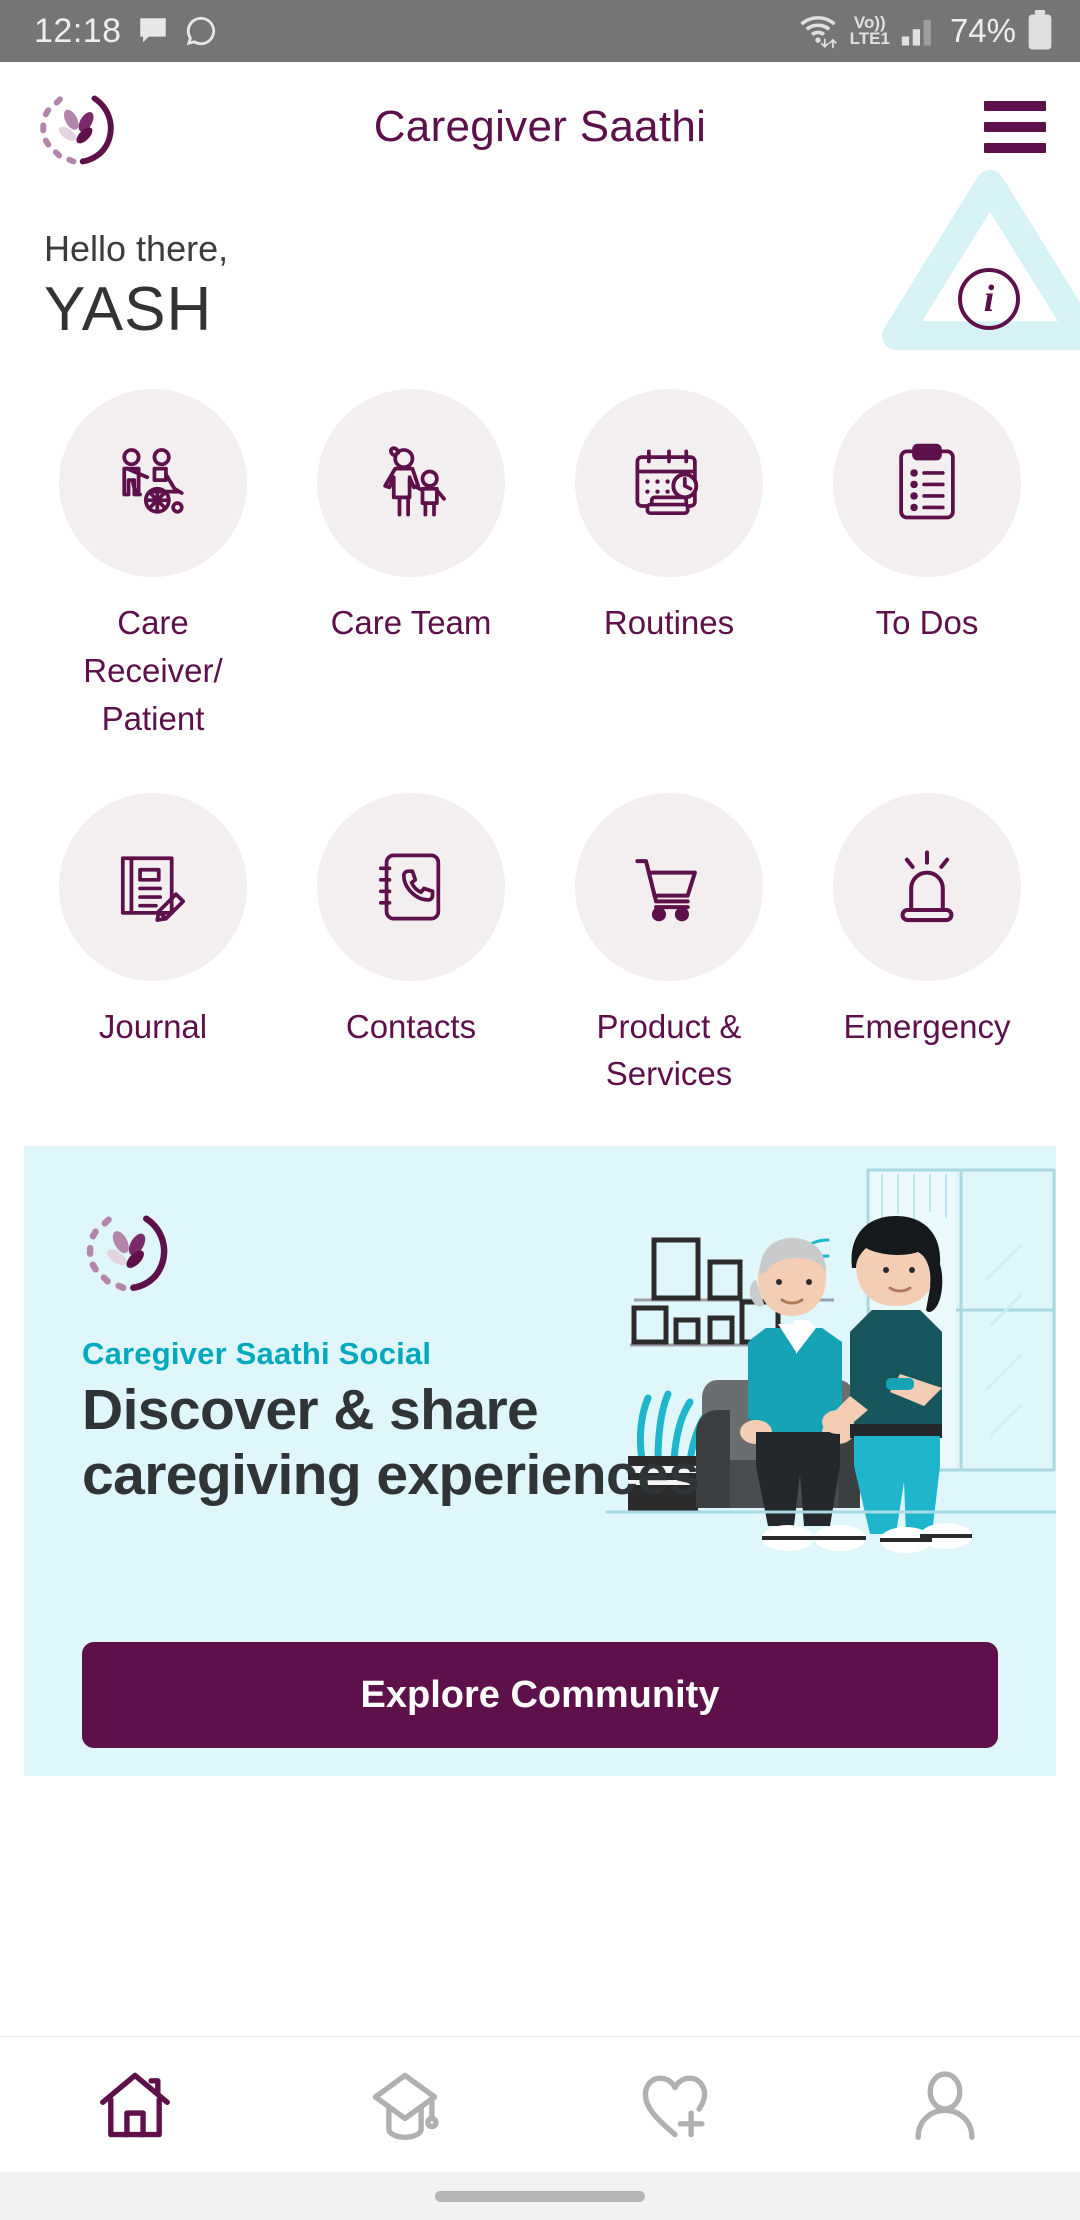 Image resolution: width=1080 pixels, height=2220 pixels. Describe the element at coordinates (869, 38) in the screenshot. I see `volte-bottom-label: LTE1` at that location.